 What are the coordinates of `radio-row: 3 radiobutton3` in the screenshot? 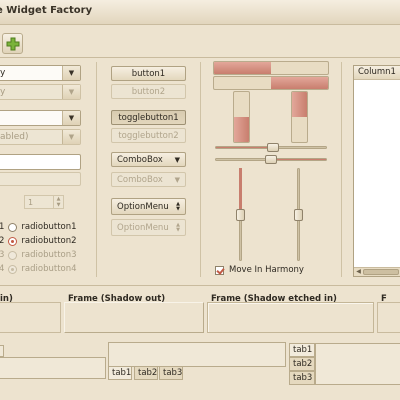 It's located at (38, 255).